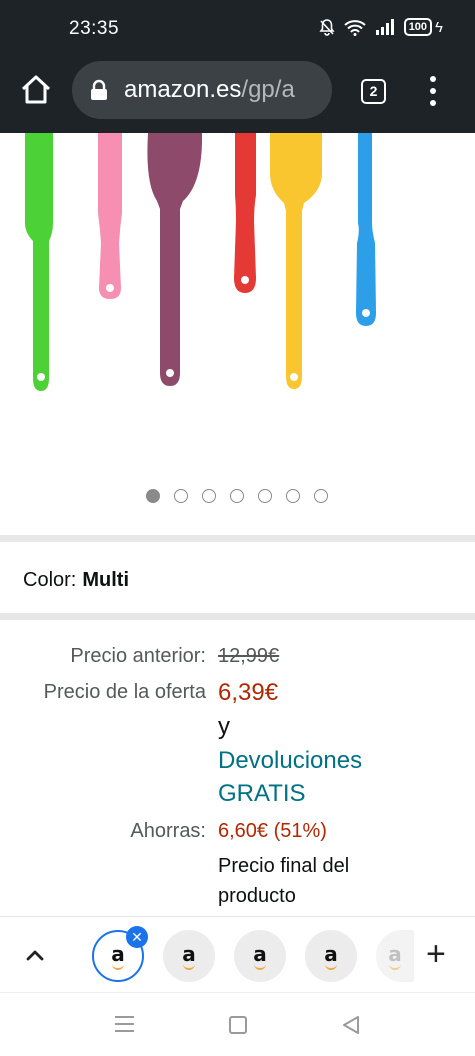  I want to click on tab-thumbnail-active: a ✕, so click(120, 954).